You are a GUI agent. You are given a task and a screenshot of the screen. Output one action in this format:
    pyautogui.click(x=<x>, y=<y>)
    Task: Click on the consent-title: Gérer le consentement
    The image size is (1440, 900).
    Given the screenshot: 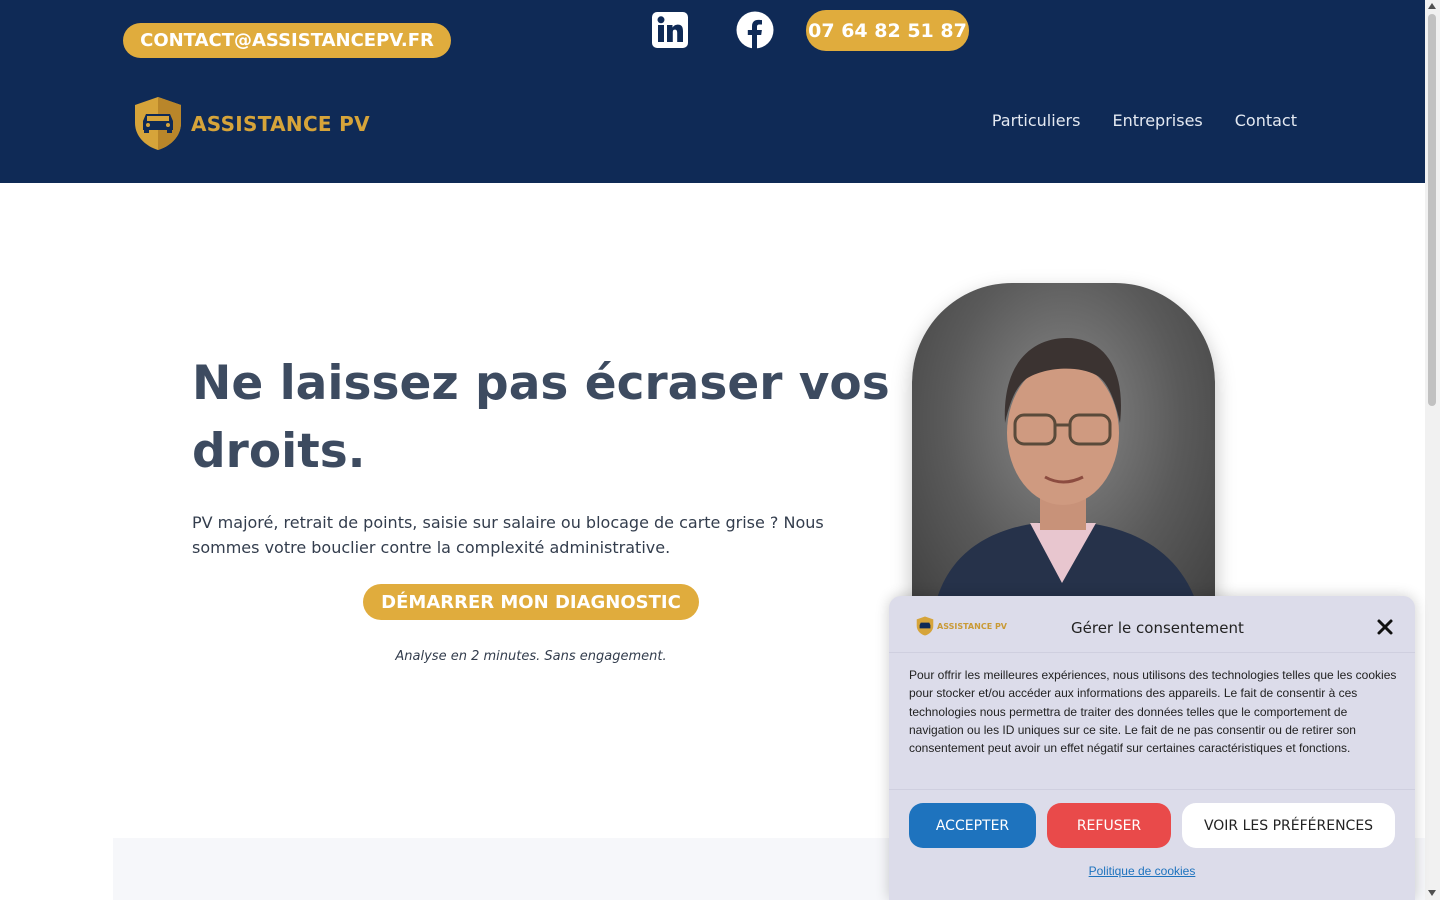 What is the action you would take?
    pyautogui.click(x=1157, y=628)
    